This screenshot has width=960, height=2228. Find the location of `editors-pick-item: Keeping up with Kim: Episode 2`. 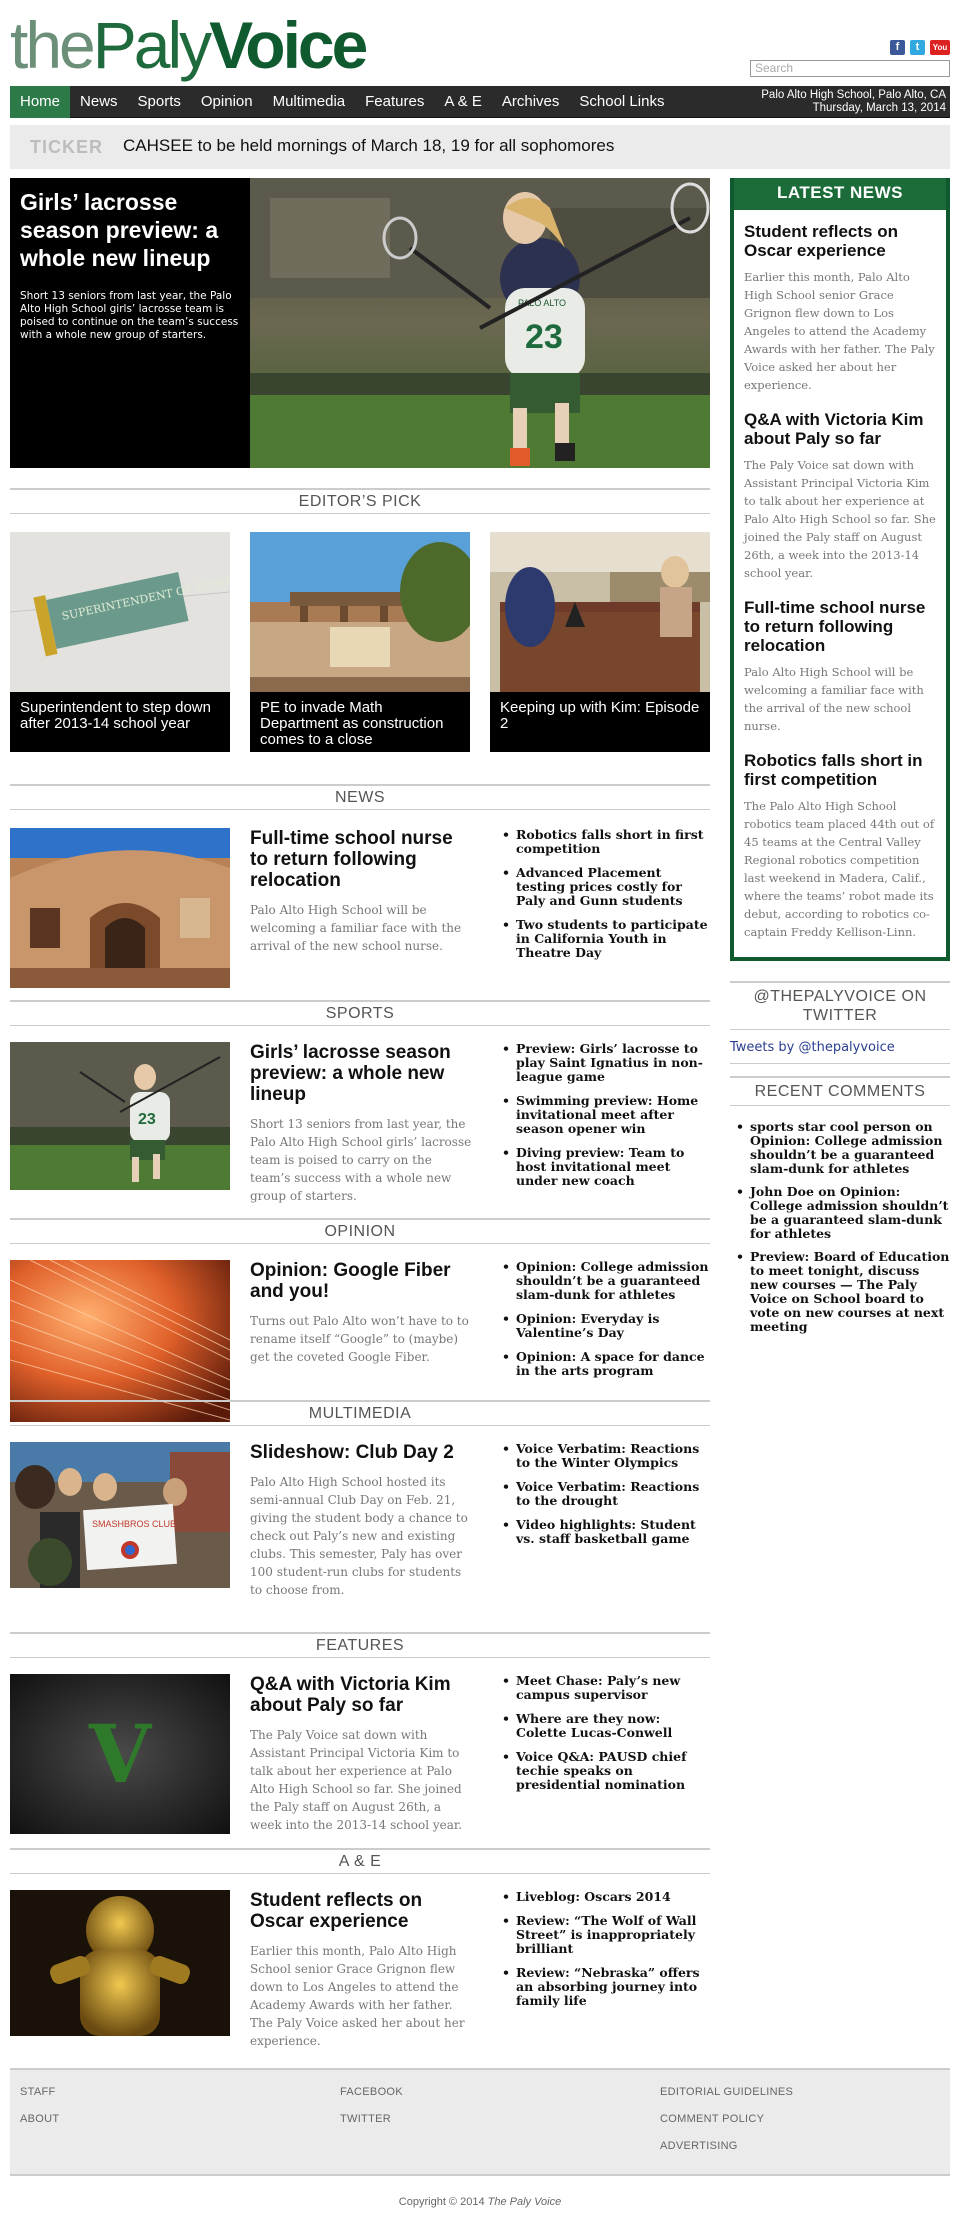

editors-pick-item: Keeping up with Kim: Episode 2 is located at coordinates (600, 642).